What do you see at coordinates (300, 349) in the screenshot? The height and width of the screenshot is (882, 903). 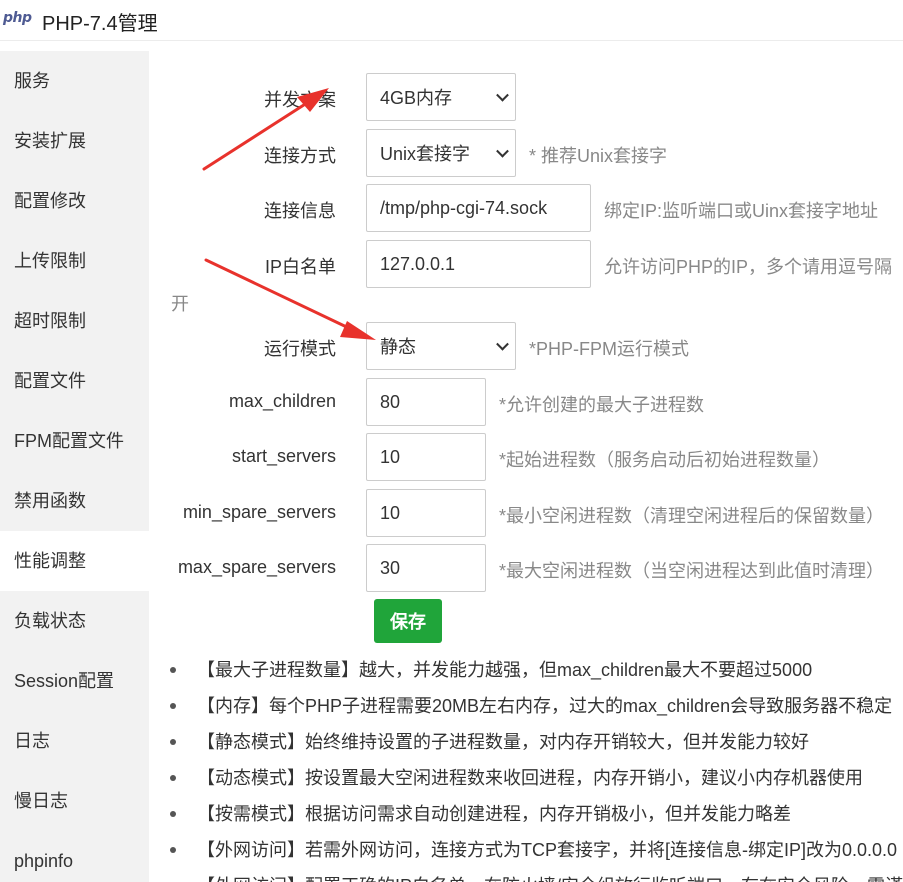 I see `run-mode-label: 运行模式` at bounding box center [300, 349].